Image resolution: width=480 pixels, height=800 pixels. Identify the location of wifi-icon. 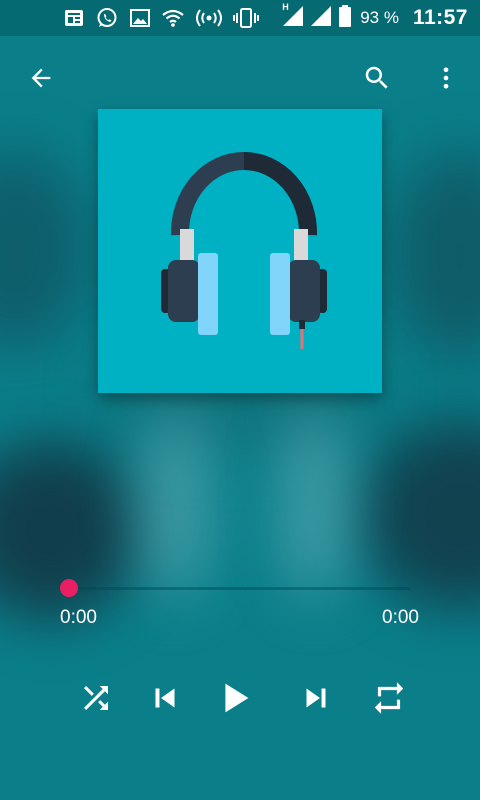
(173, 18).